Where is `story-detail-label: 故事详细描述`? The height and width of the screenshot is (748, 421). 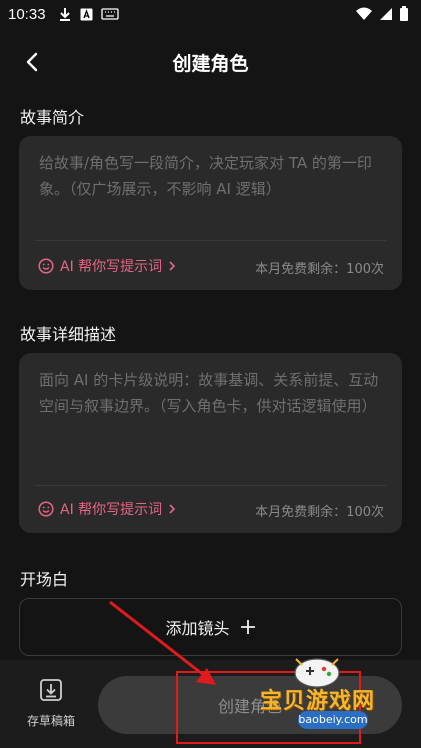 story-detail-label: 故事详细描述 is located at coordinates (68, 334).